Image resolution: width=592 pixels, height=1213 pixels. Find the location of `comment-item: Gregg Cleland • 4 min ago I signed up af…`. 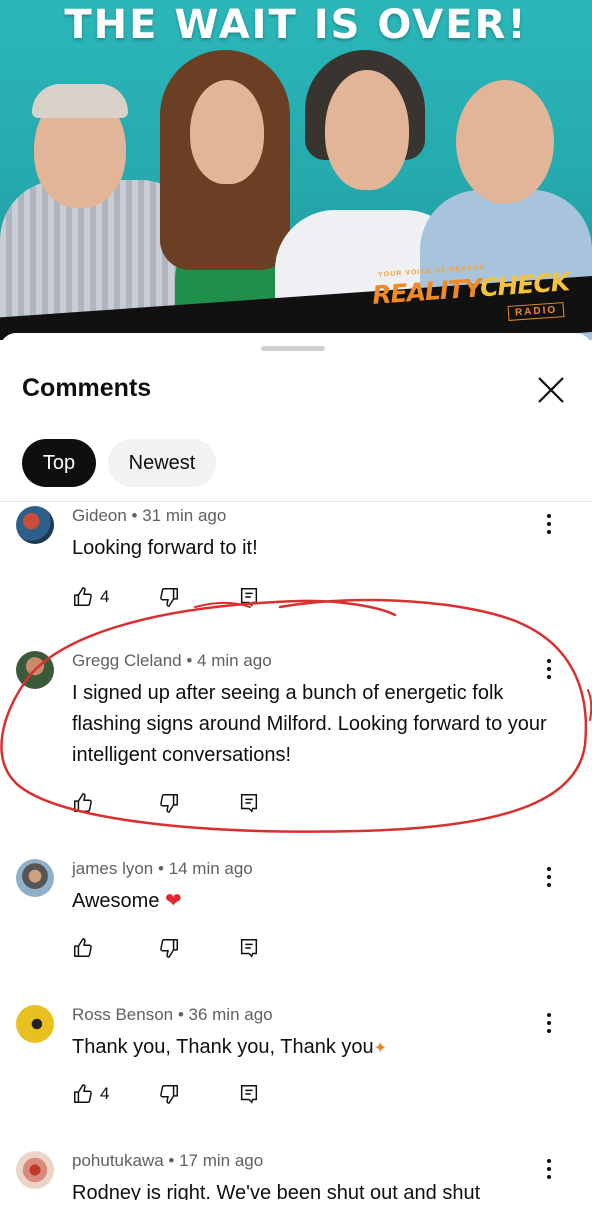

comment-item: Gregg Cleland • 4 min ago I signed up af… is located at coordinates (296, 736).